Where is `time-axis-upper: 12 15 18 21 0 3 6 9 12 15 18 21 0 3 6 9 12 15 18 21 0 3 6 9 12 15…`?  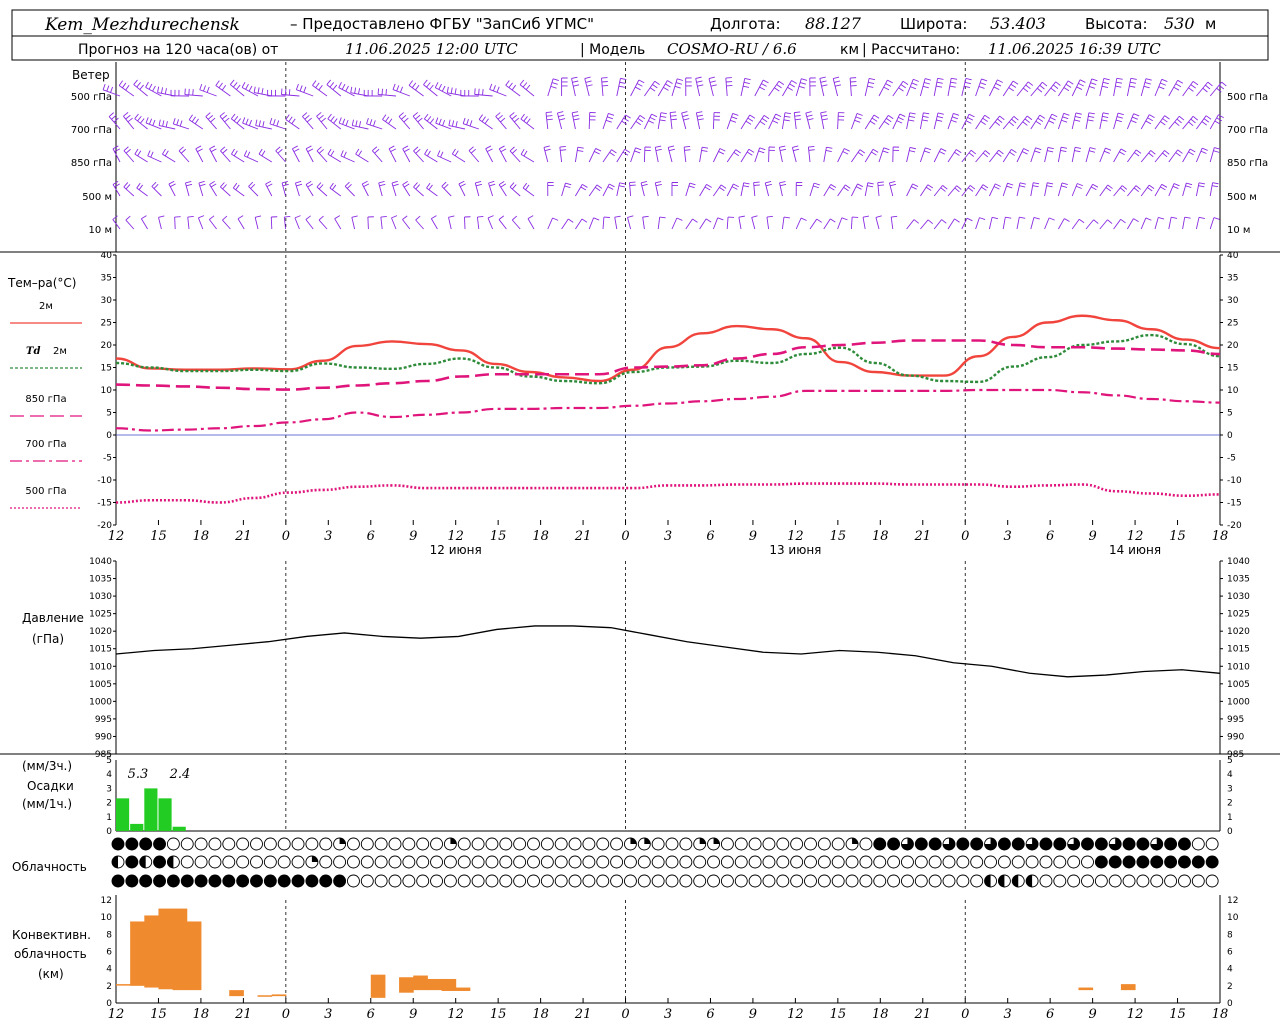 time-axis-upper: 12 15 18 21 0 3 6 9 12 15 18 21 0 3 6 9 12 15 18 21 0 3 6 9 12 15… is located at coordinates (668, 532).